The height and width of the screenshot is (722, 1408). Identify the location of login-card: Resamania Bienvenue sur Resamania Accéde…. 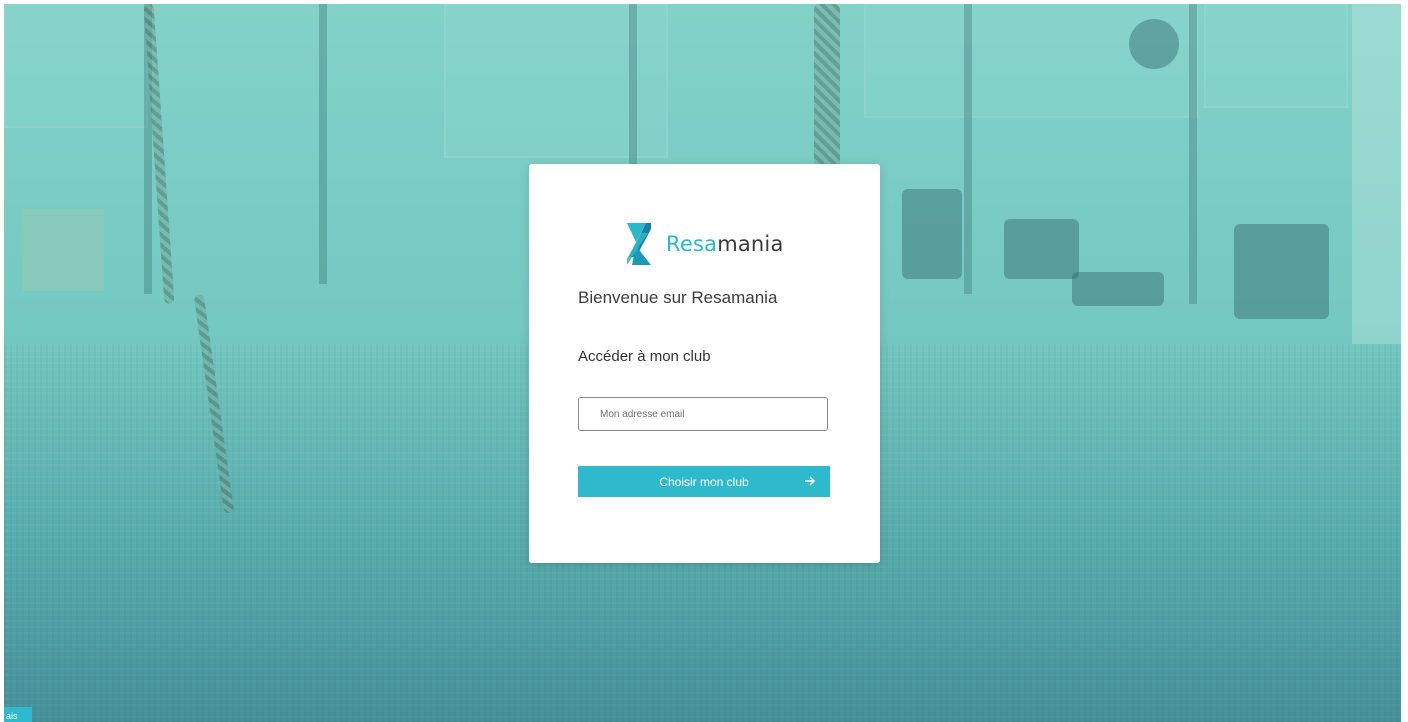
(704, 363).